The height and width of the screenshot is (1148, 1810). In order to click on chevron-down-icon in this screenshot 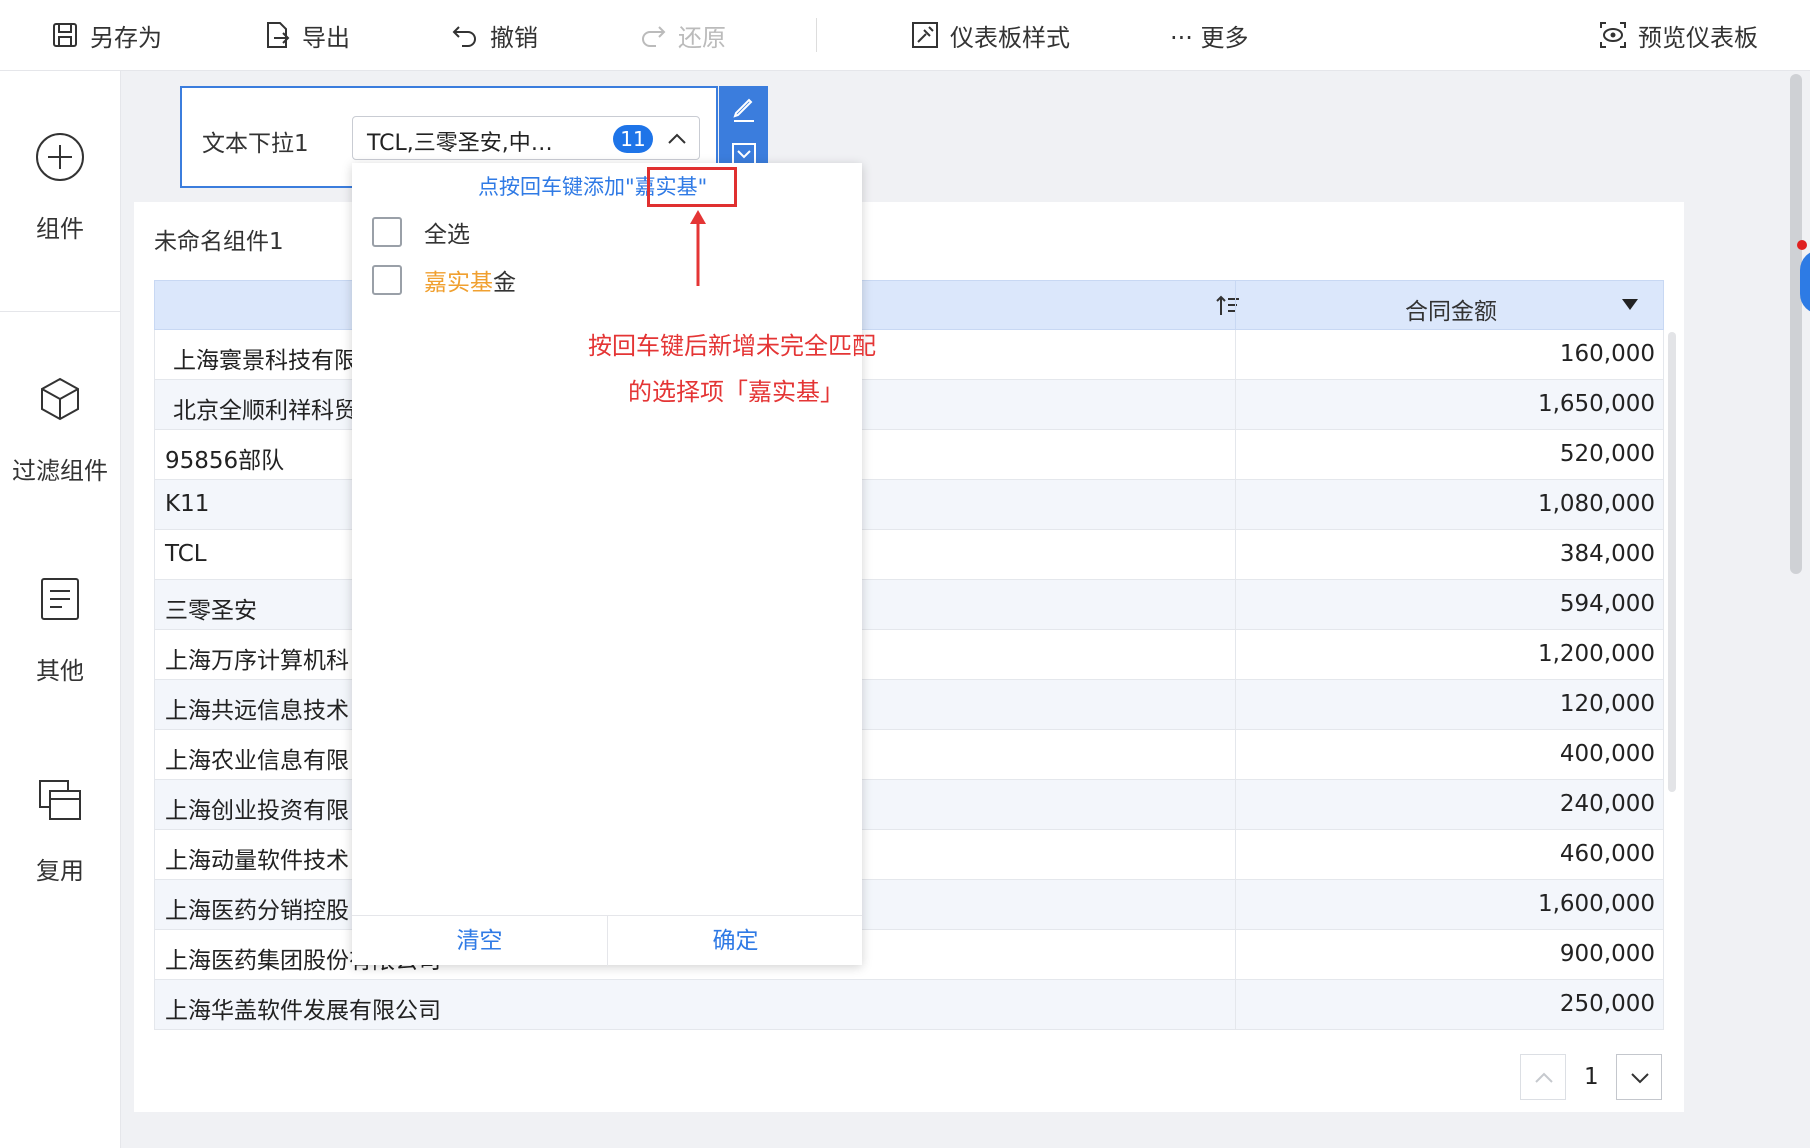, I will do `click(1640, 1078)`.